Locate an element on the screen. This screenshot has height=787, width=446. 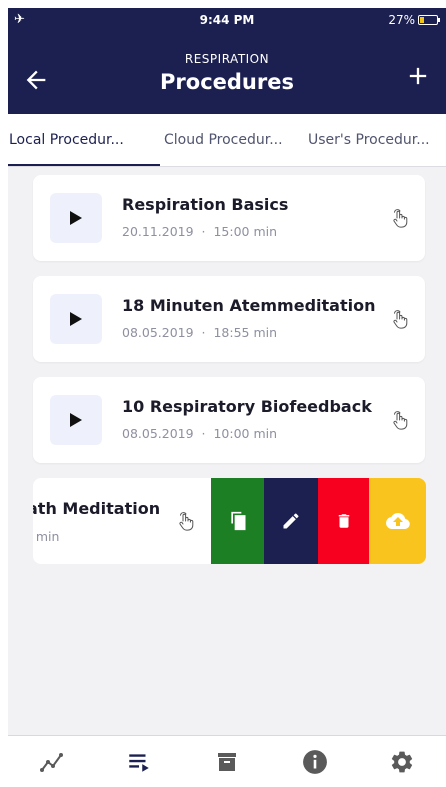
upload-cloud-icon is located at coordinates (397, 521).